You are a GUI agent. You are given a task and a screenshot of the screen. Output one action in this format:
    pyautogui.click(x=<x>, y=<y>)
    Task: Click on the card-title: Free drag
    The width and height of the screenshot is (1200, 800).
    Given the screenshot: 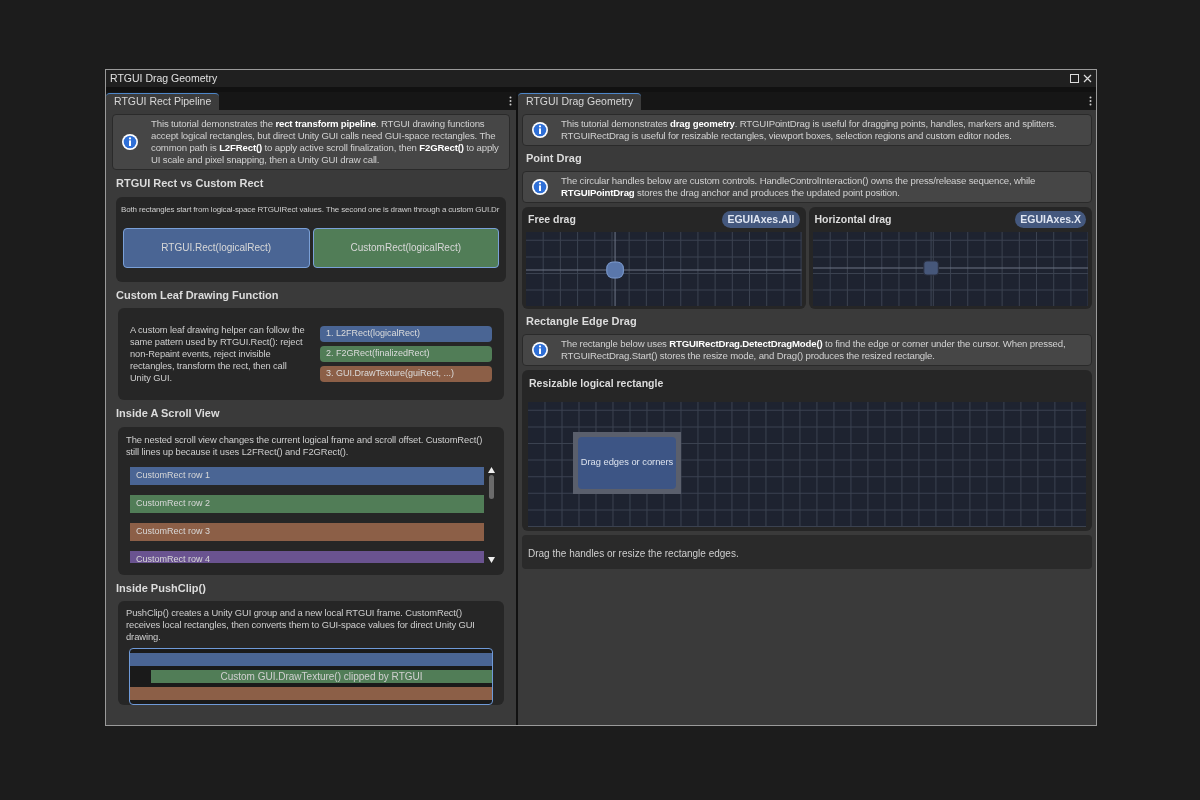 What is the action you would take?
    pyautogui.click(x=552, y=219)
    